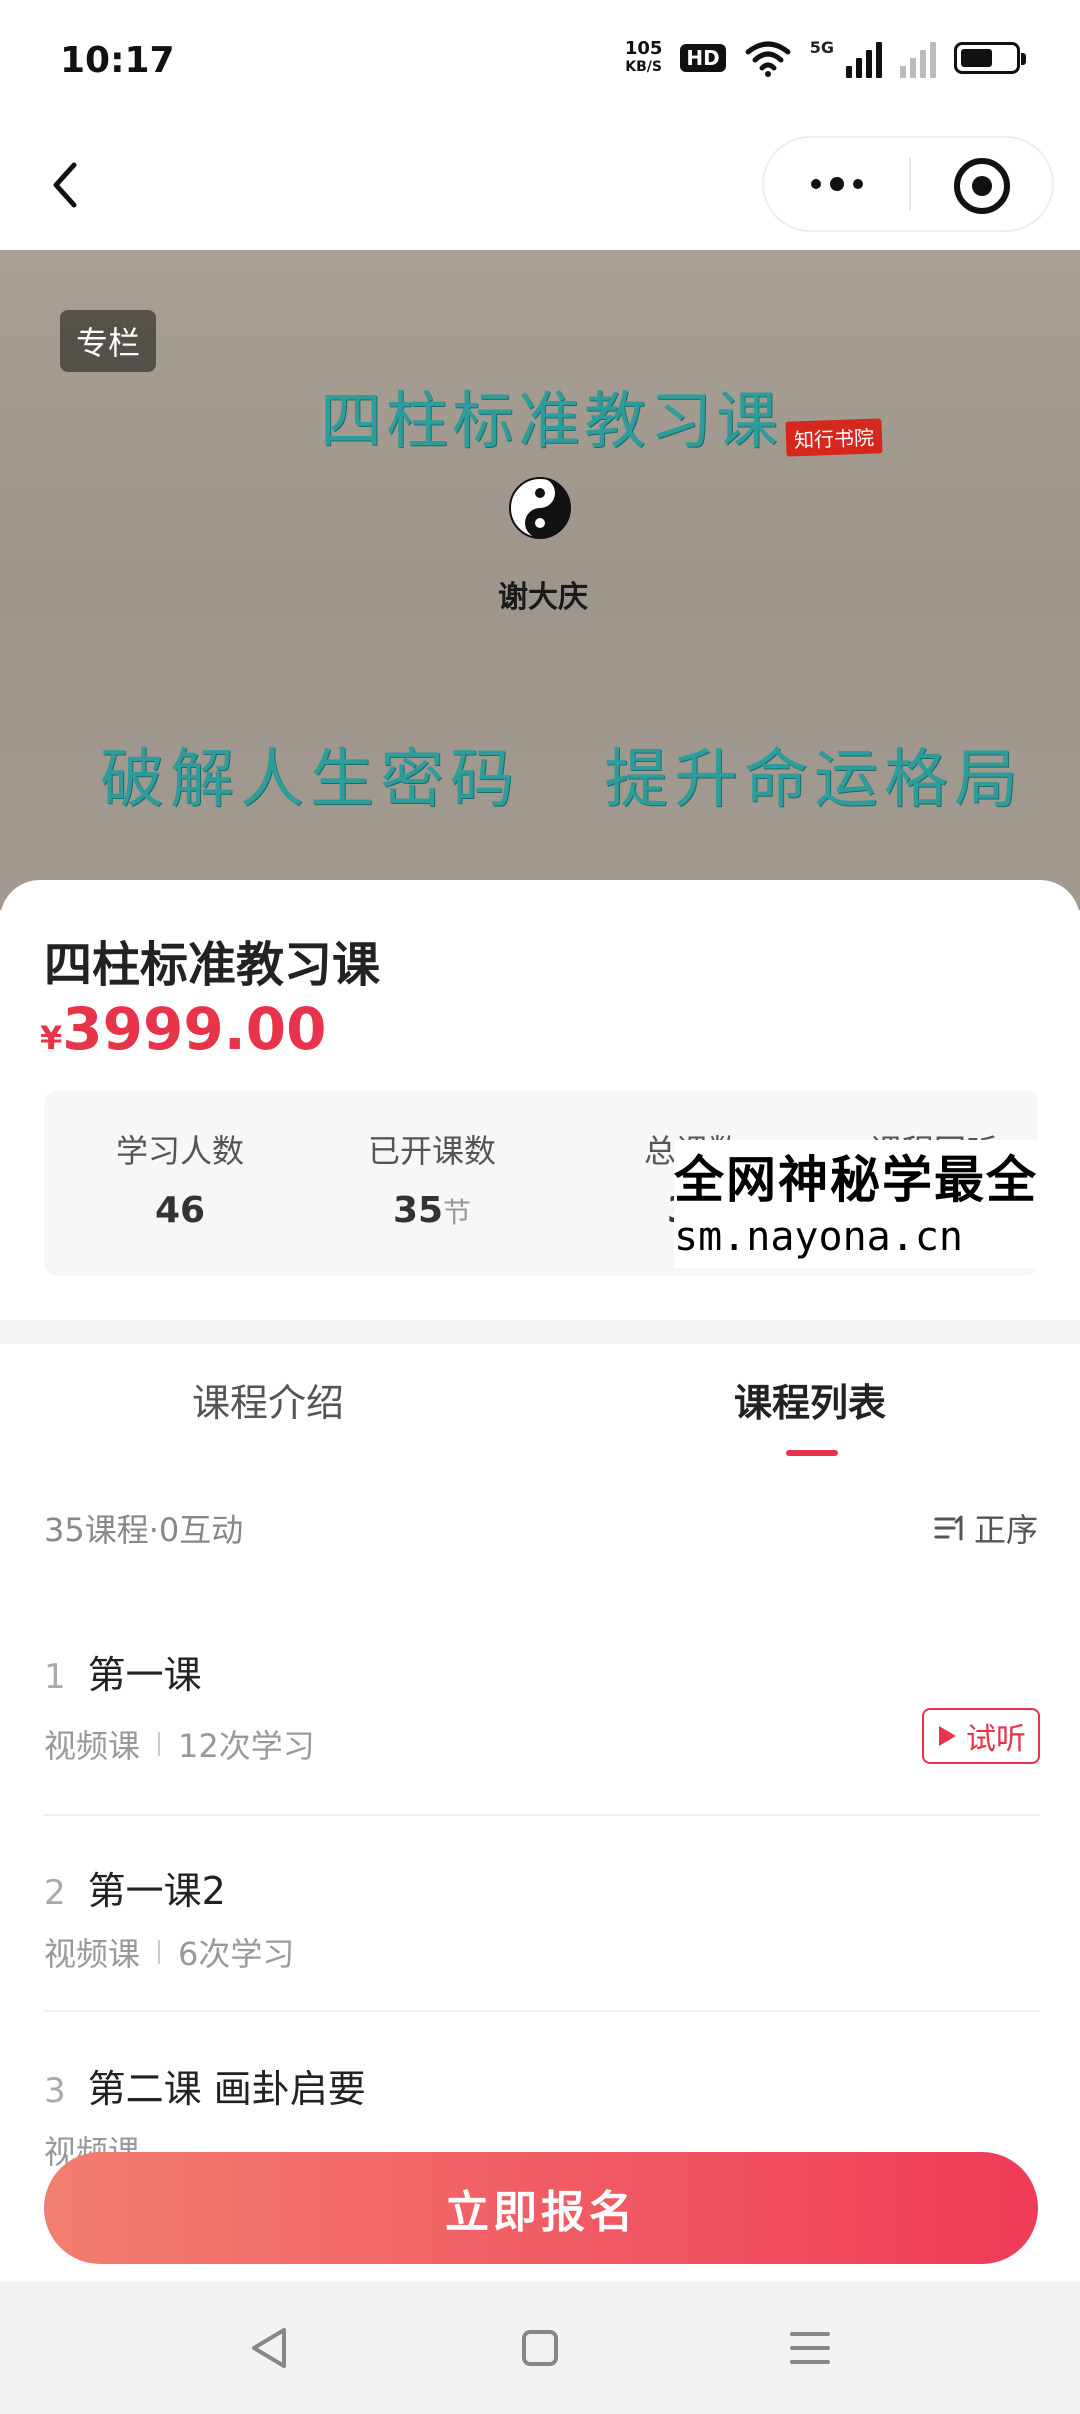  I want to click on nav-home-icon, so click(540, 2348).